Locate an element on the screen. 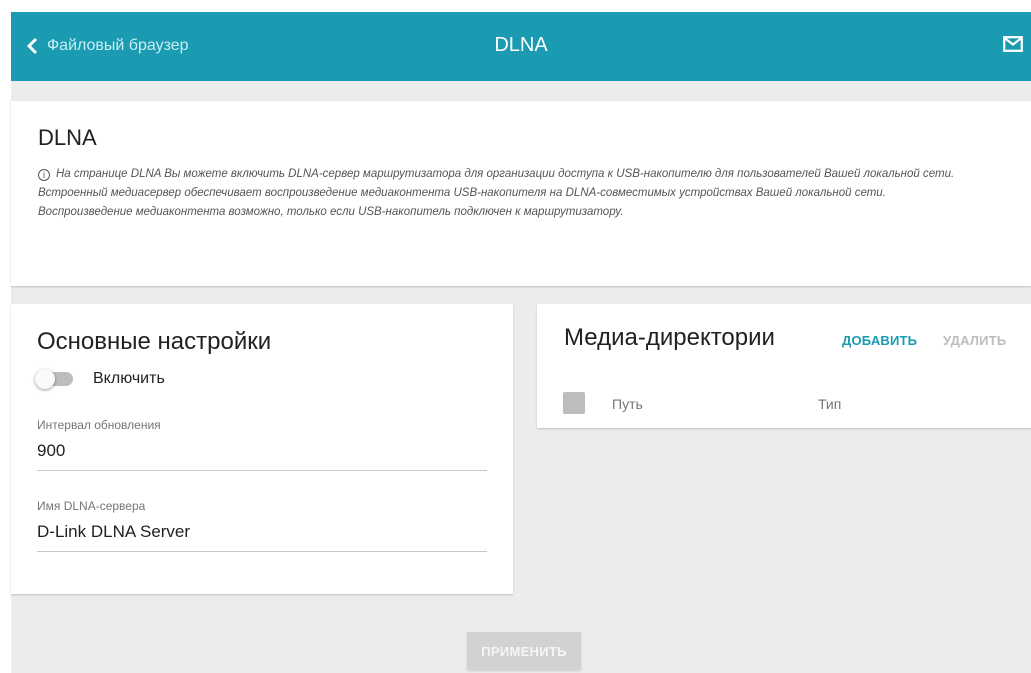 The width and height of the screenshot is (1031, 673). interval-label: Интервал обновления is located at coordinates (99, 425).